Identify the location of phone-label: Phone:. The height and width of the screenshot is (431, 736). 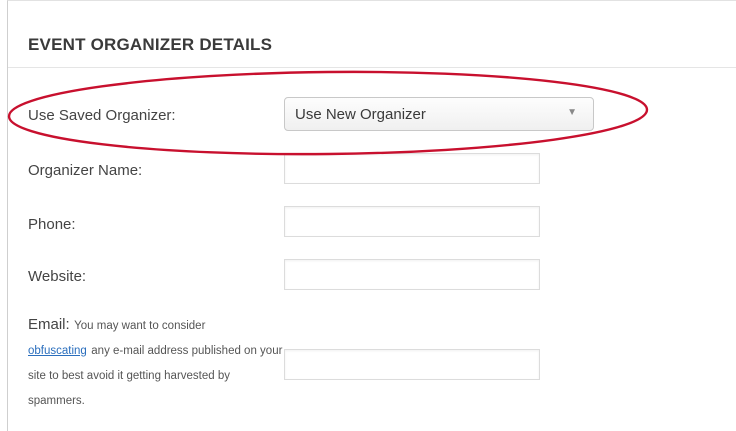
(52, 224).